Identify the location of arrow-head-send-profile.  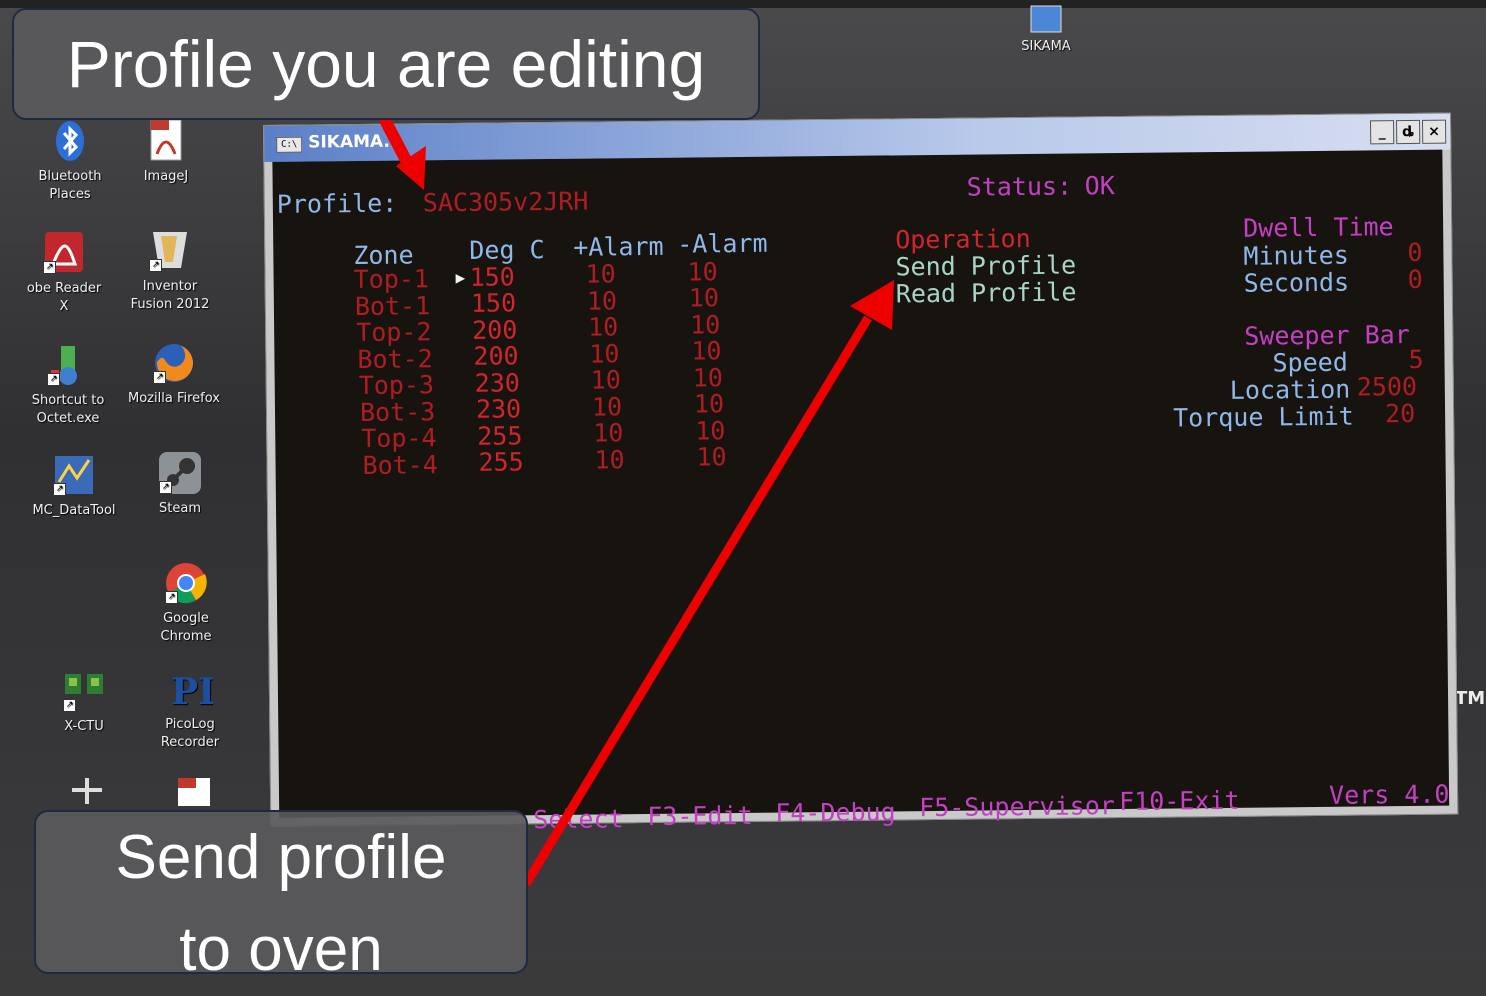
(872, 305).